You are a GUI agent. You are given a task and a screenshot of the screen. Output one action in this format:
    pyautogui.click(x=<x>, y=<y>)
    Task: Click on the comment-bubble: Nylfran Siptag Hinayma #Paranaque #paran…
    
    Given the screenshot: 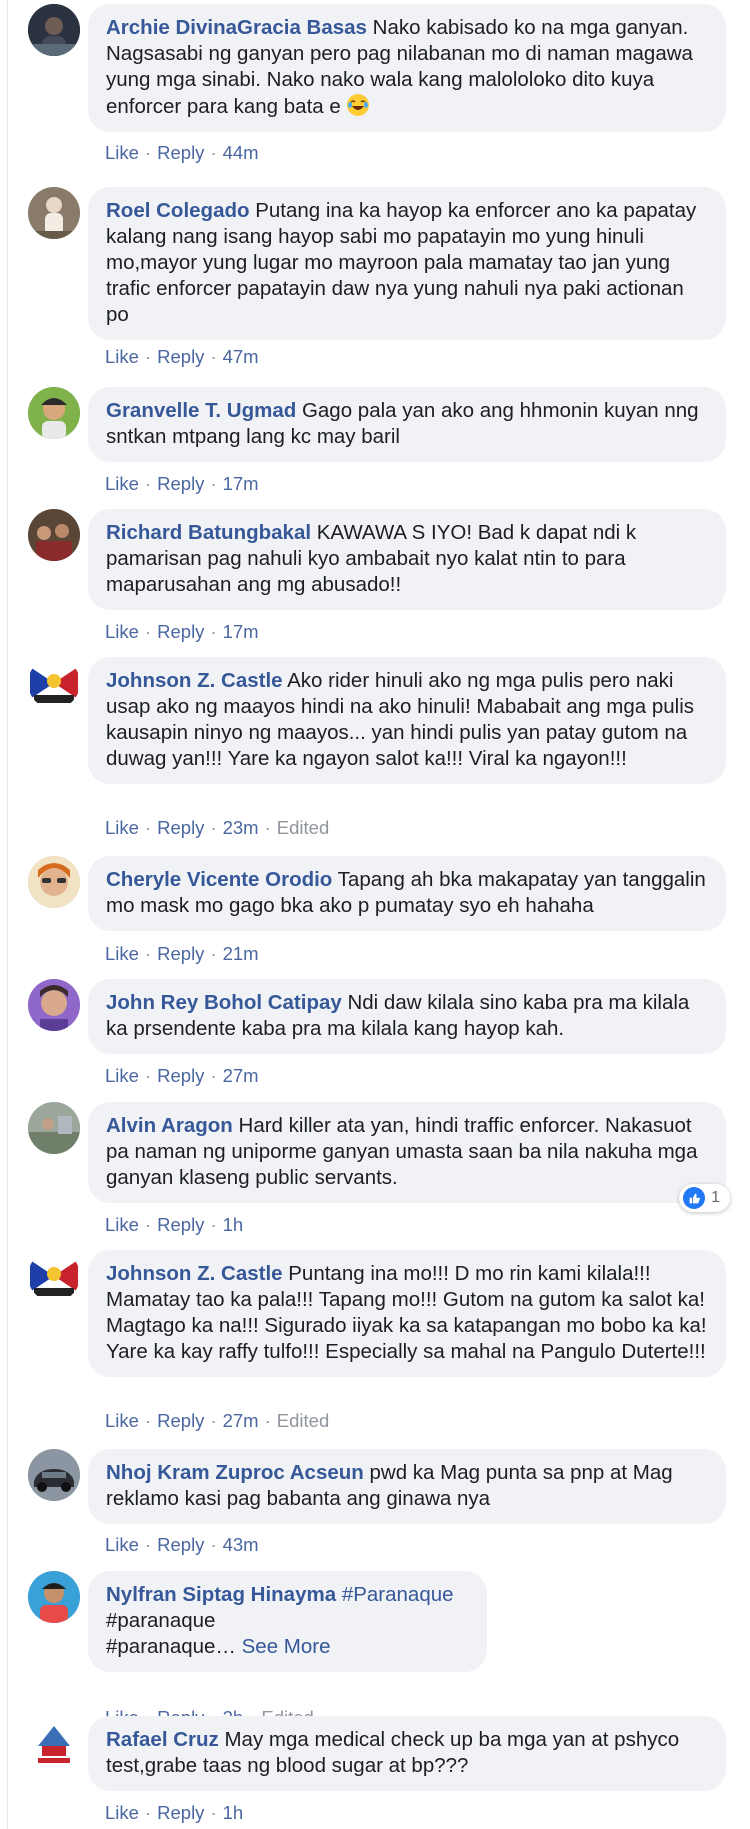 What is the action you would take?
    pyautogui.click(x=287, y=1621)
    